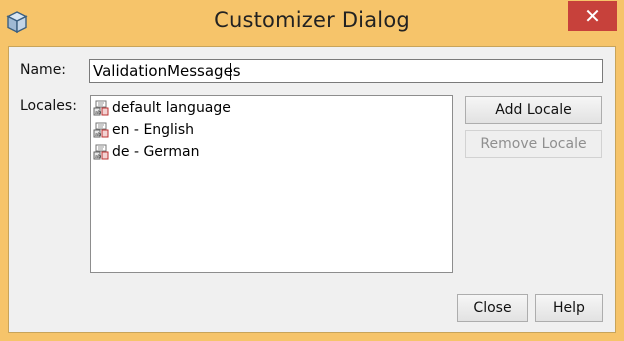 This screenshot has height=341, width=624. I want to click on window-title: Customizer Dialog, so click(312, 20).